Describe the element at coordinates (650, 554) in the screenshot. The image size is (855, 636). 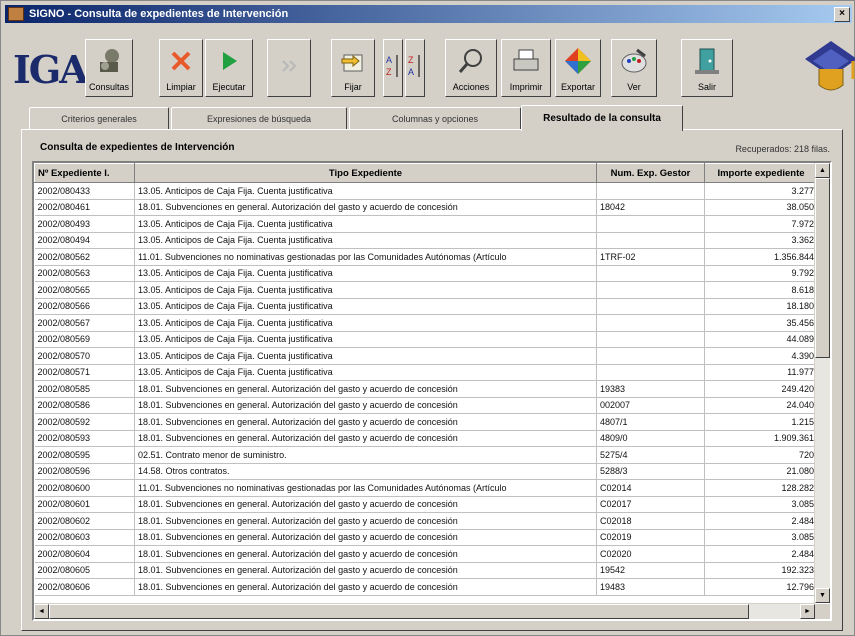
I see `cell-num-exp-gestor: C02020` at that location.